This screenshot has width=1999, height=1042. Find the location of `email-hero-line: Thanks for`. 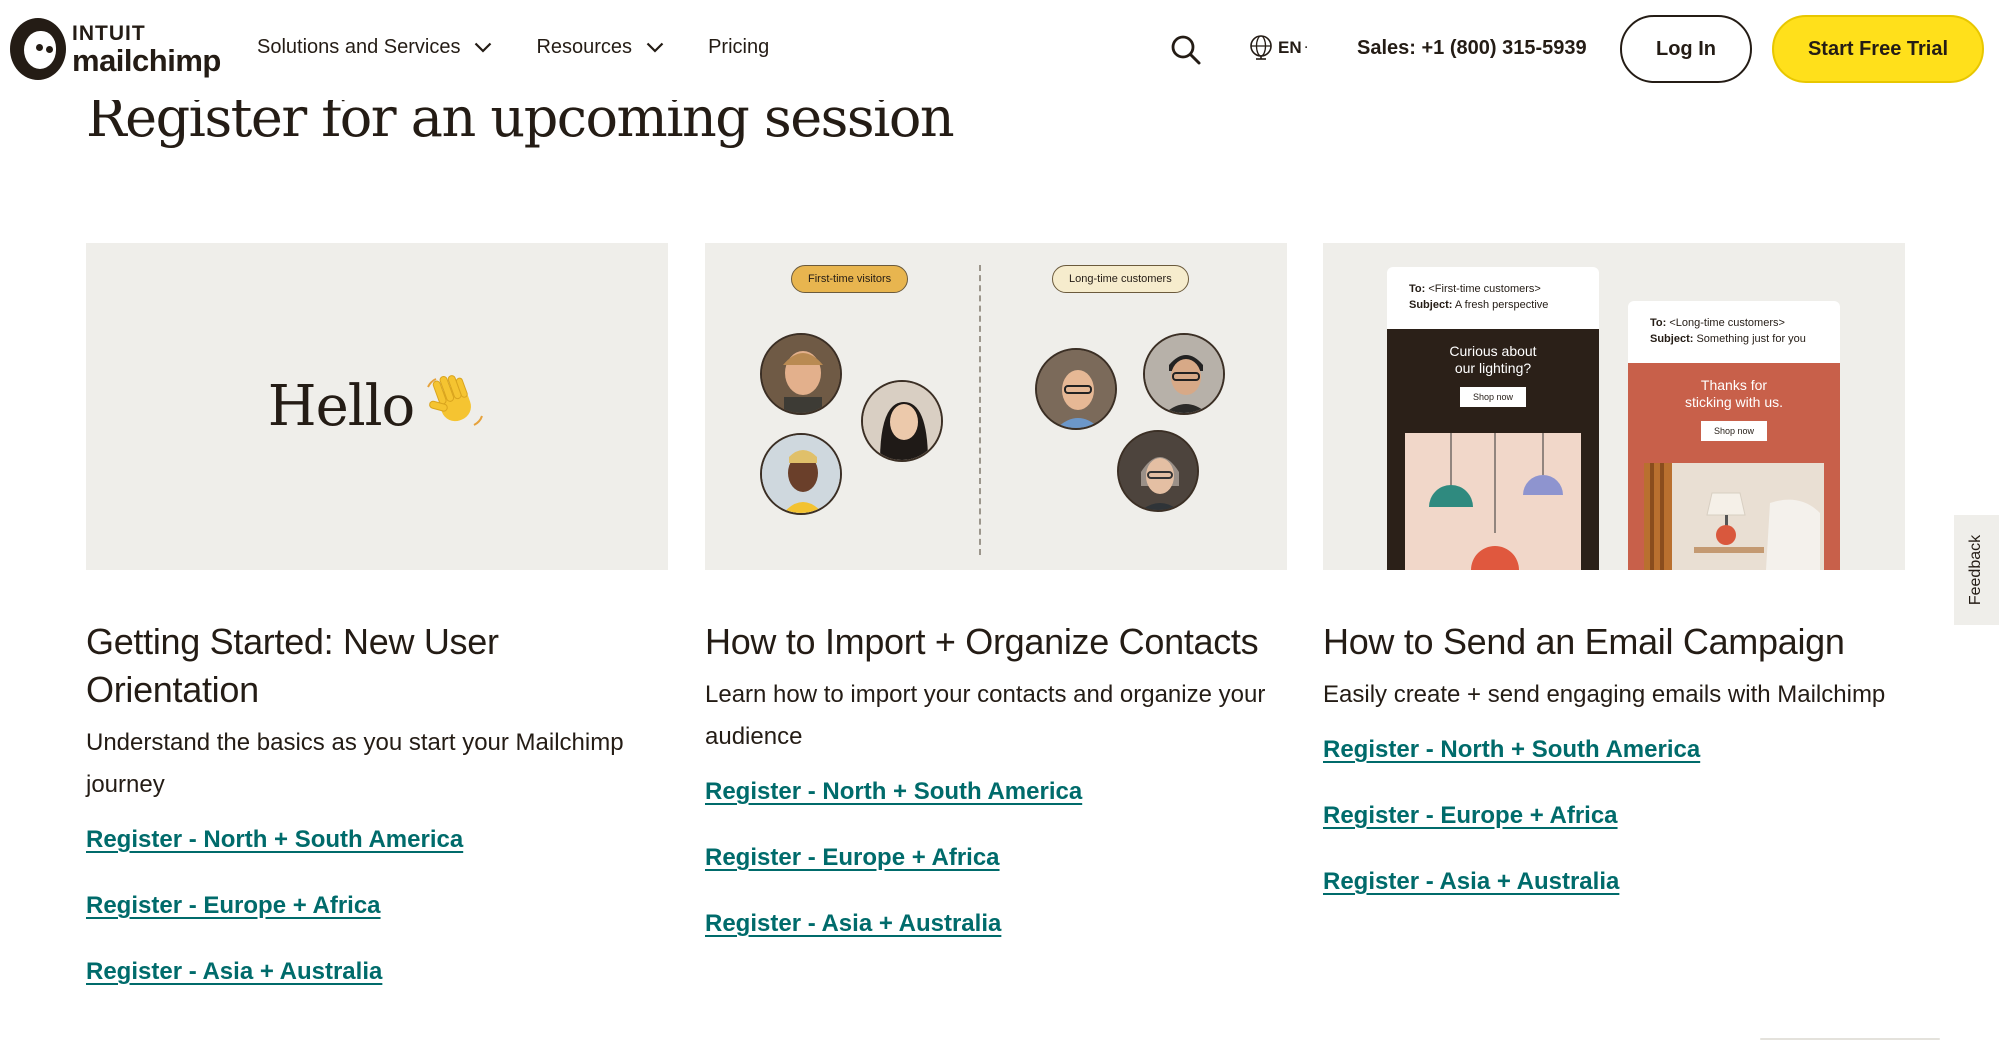

email-hero-line: Thanks for is located at coordinates (1734, 385).